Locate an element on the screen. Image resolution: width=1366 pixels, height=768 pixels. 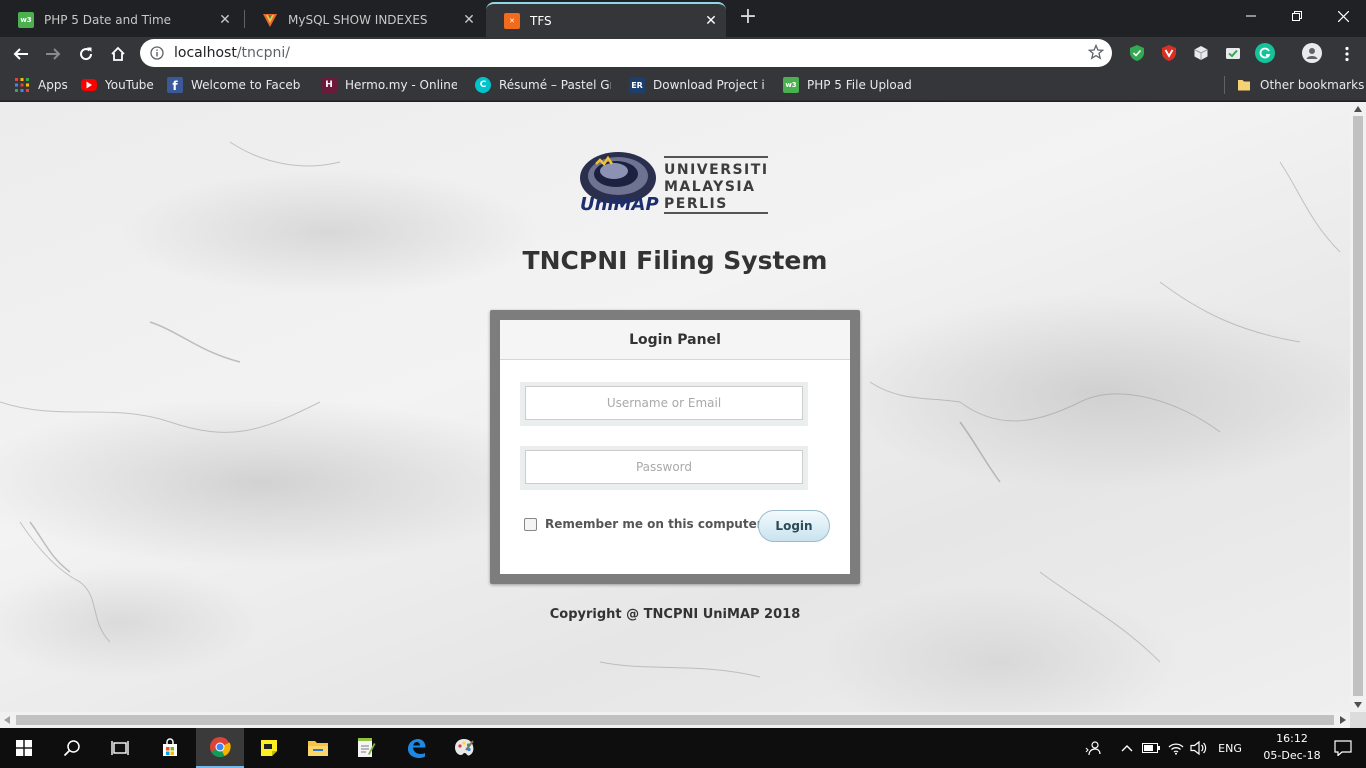
bookmark-star-icon is located at coordinates (1096, 53).